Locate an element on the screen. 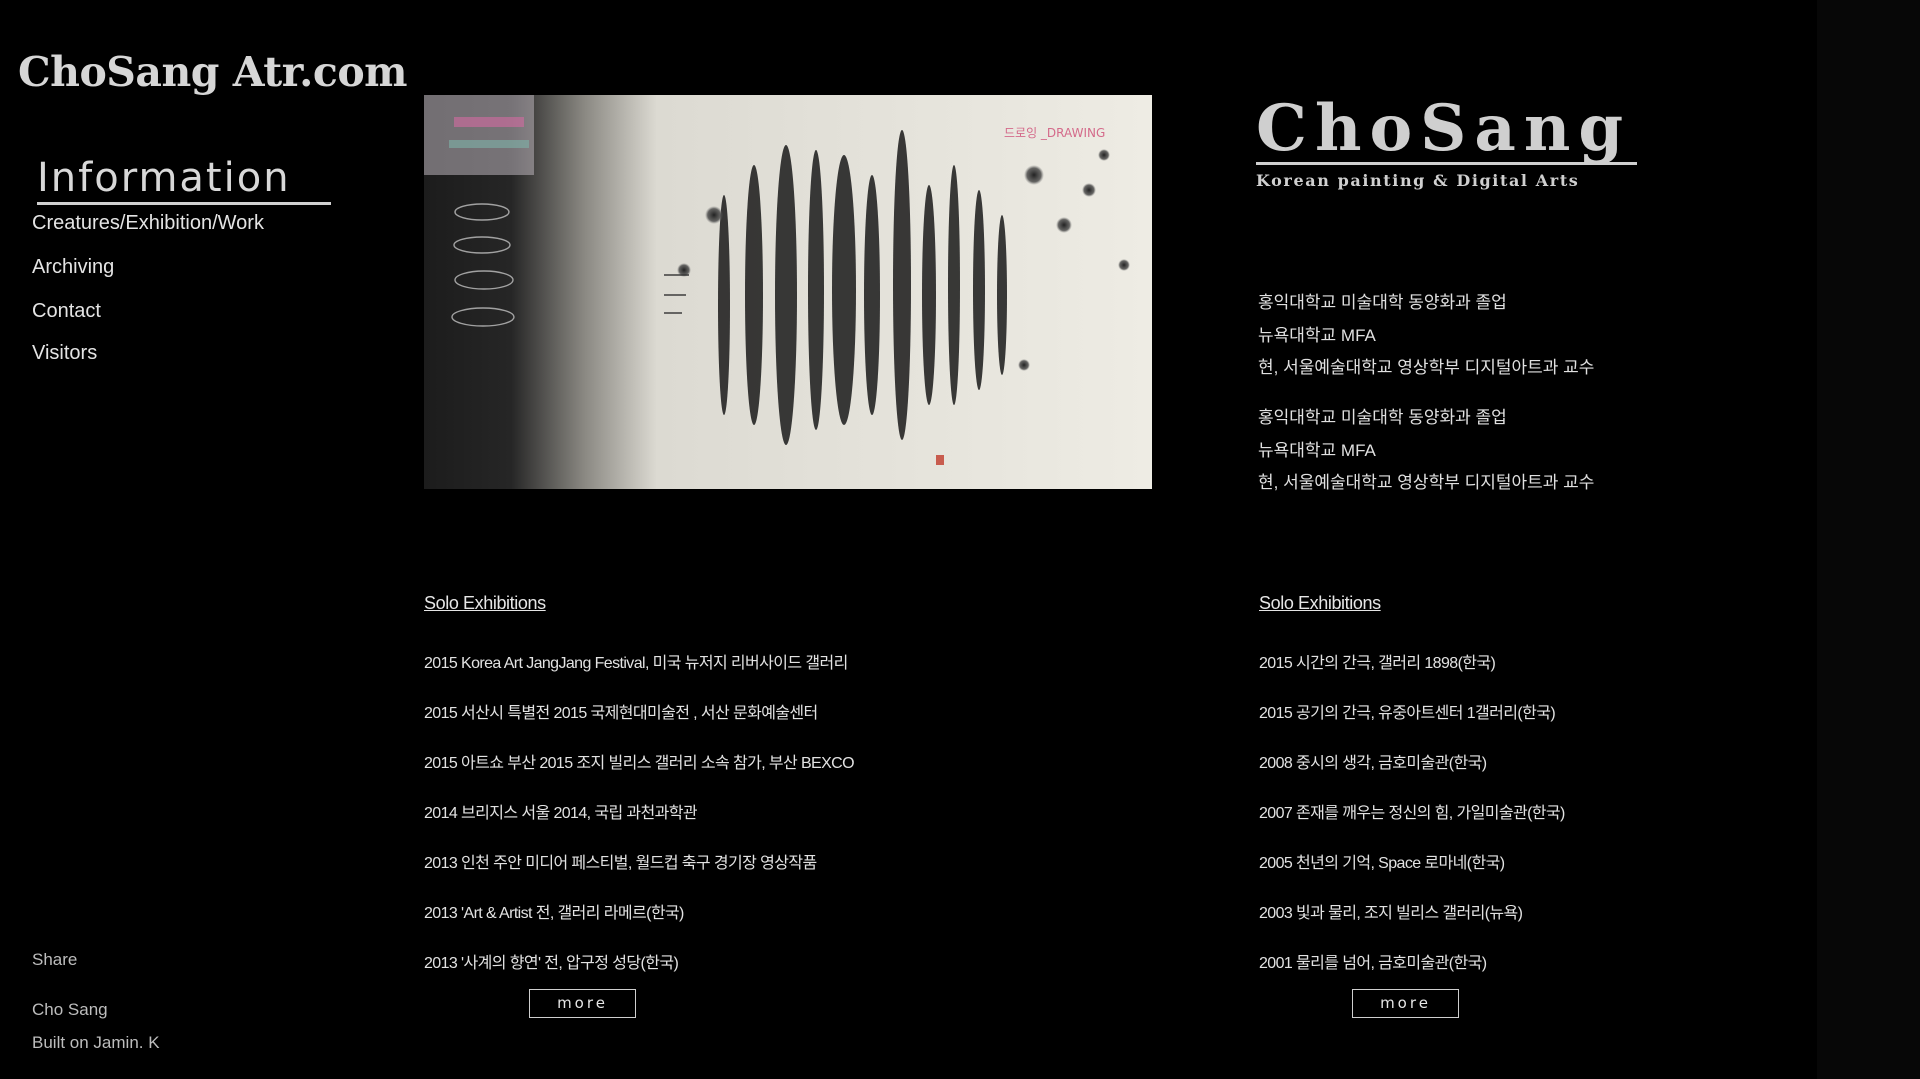 The width and height of the screenshot is (1920, 1079). exhibition-item: 2015 공기의 간극, 유중아트센터 1갤러리(한국) is located at coordinates (1407, 713).